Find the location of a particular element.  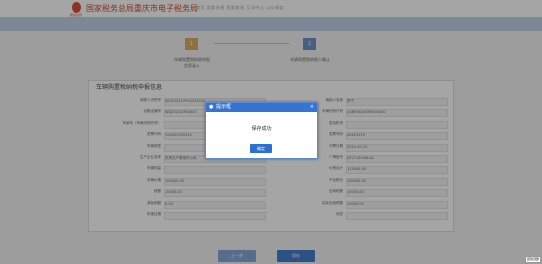

alert-dialog: ● 提示框 × 保存成功 确定 is located at coordinates (261, 130).